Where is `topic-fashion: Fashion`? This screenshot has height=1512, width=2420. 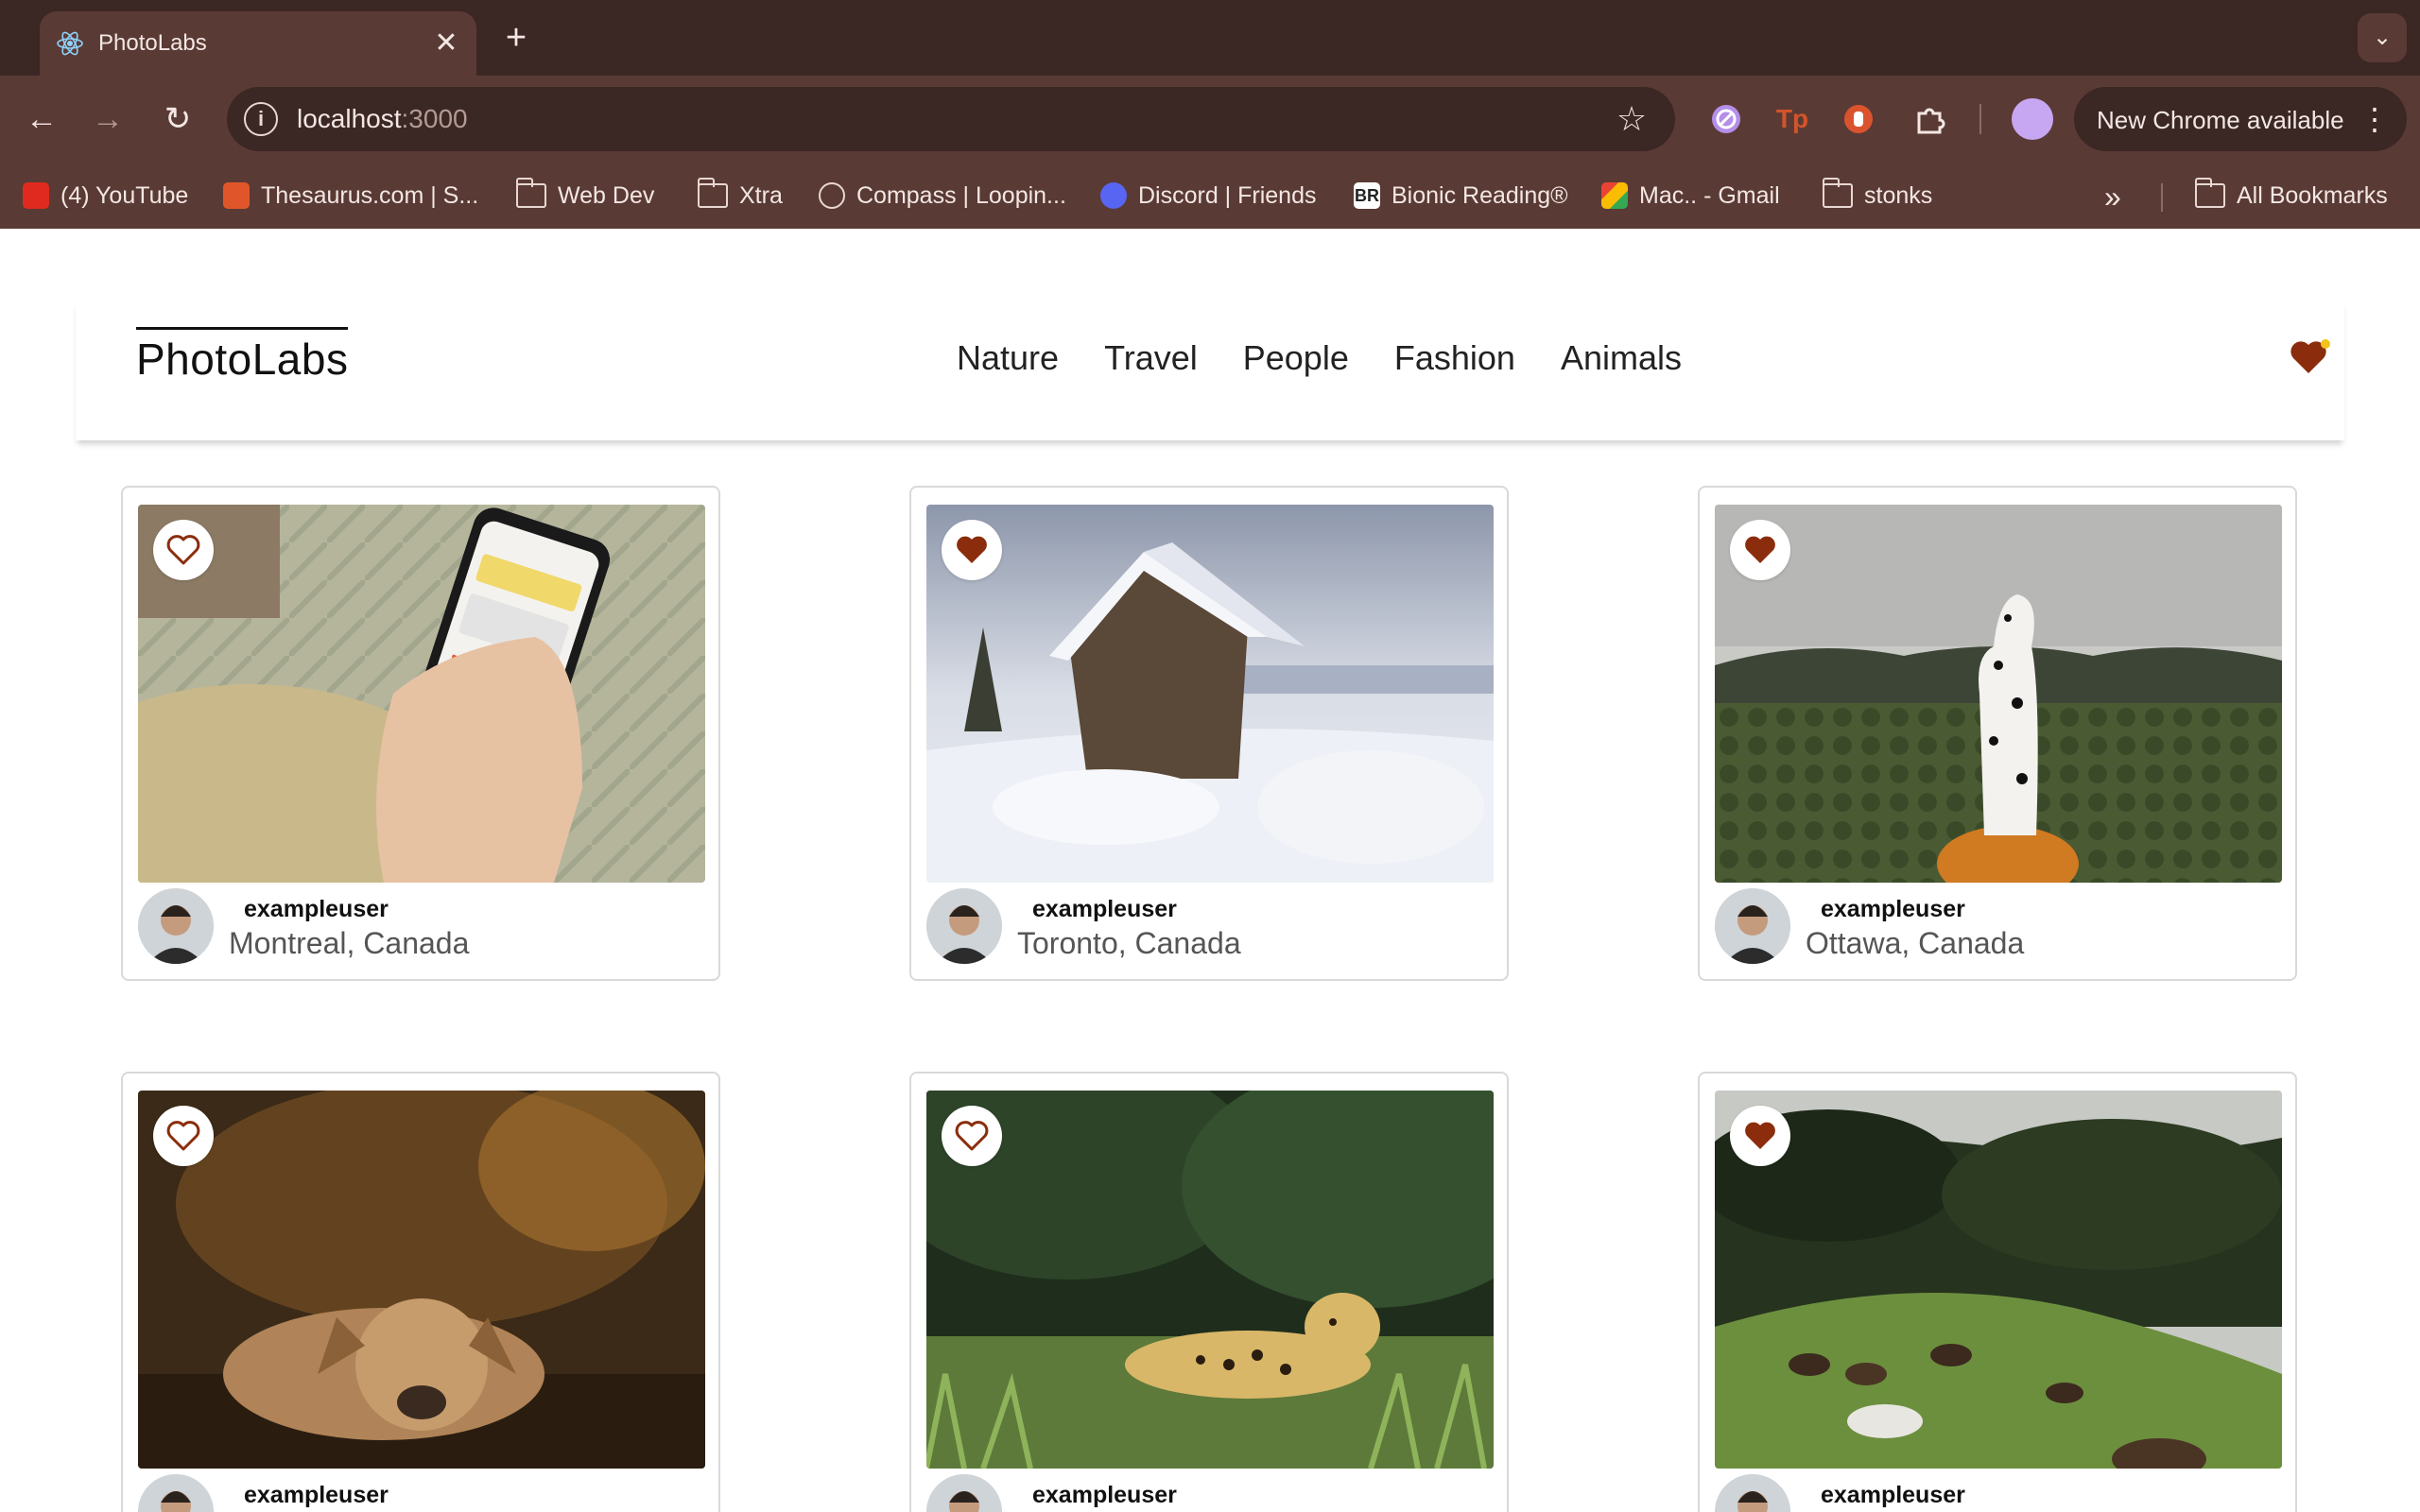
topic-fashion: Fashion is located at coordinates (1454, 358).